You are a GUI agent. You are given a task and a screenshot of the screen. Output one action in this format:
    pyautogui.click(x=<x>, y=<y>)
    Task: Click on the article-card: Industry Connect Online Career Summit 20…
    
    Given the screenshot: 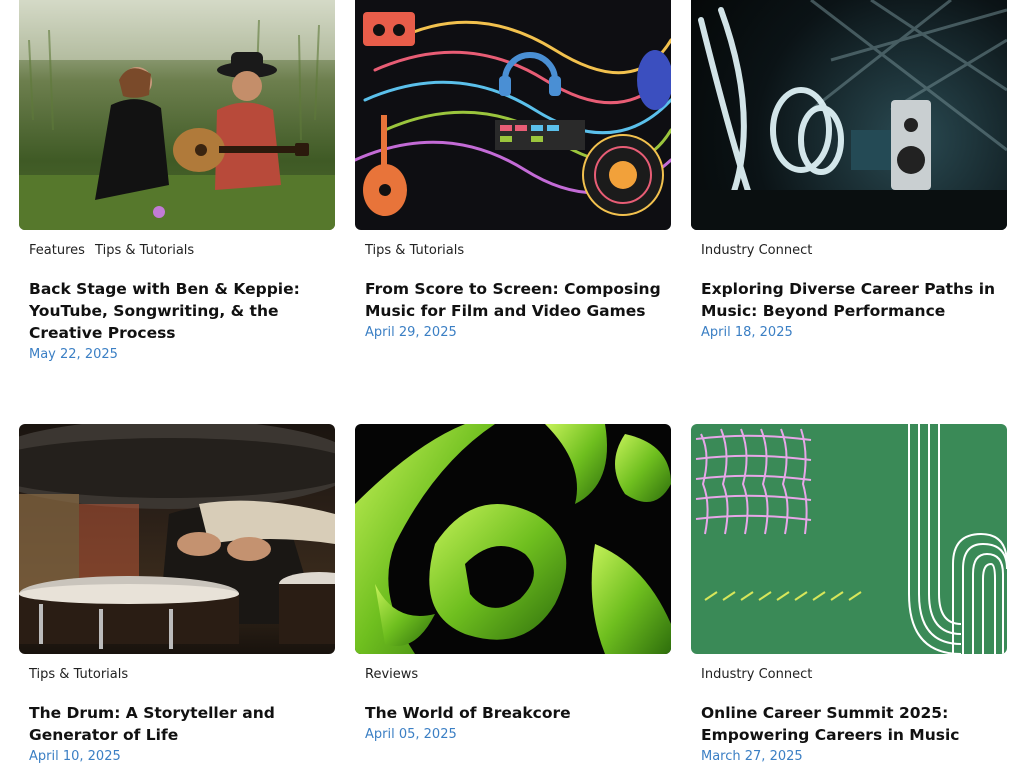 What is the action you would take?
    pyautogui.click(x=849, y=594)
    